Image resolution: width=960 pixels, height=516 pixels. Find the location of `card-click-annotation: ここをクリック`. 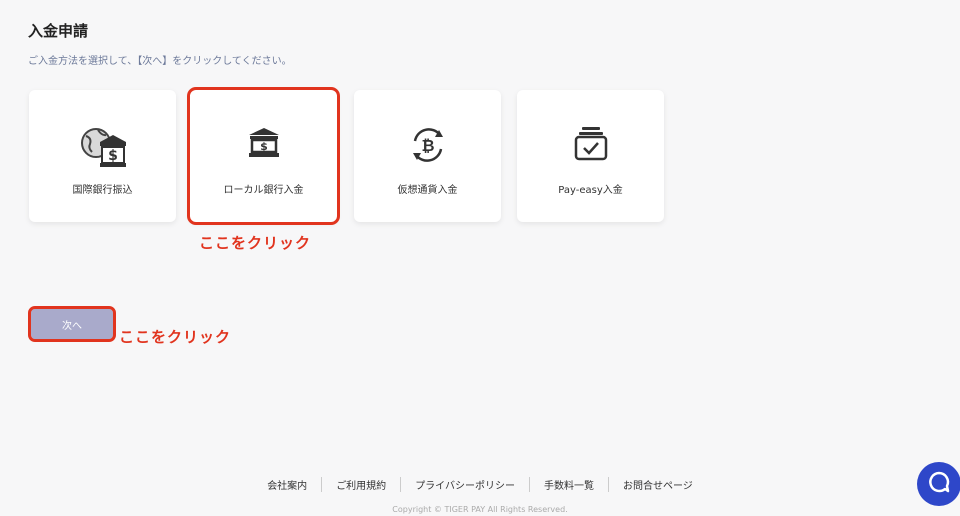

card-click-annotation: ここをクリック is located at coordinates (255, 243).